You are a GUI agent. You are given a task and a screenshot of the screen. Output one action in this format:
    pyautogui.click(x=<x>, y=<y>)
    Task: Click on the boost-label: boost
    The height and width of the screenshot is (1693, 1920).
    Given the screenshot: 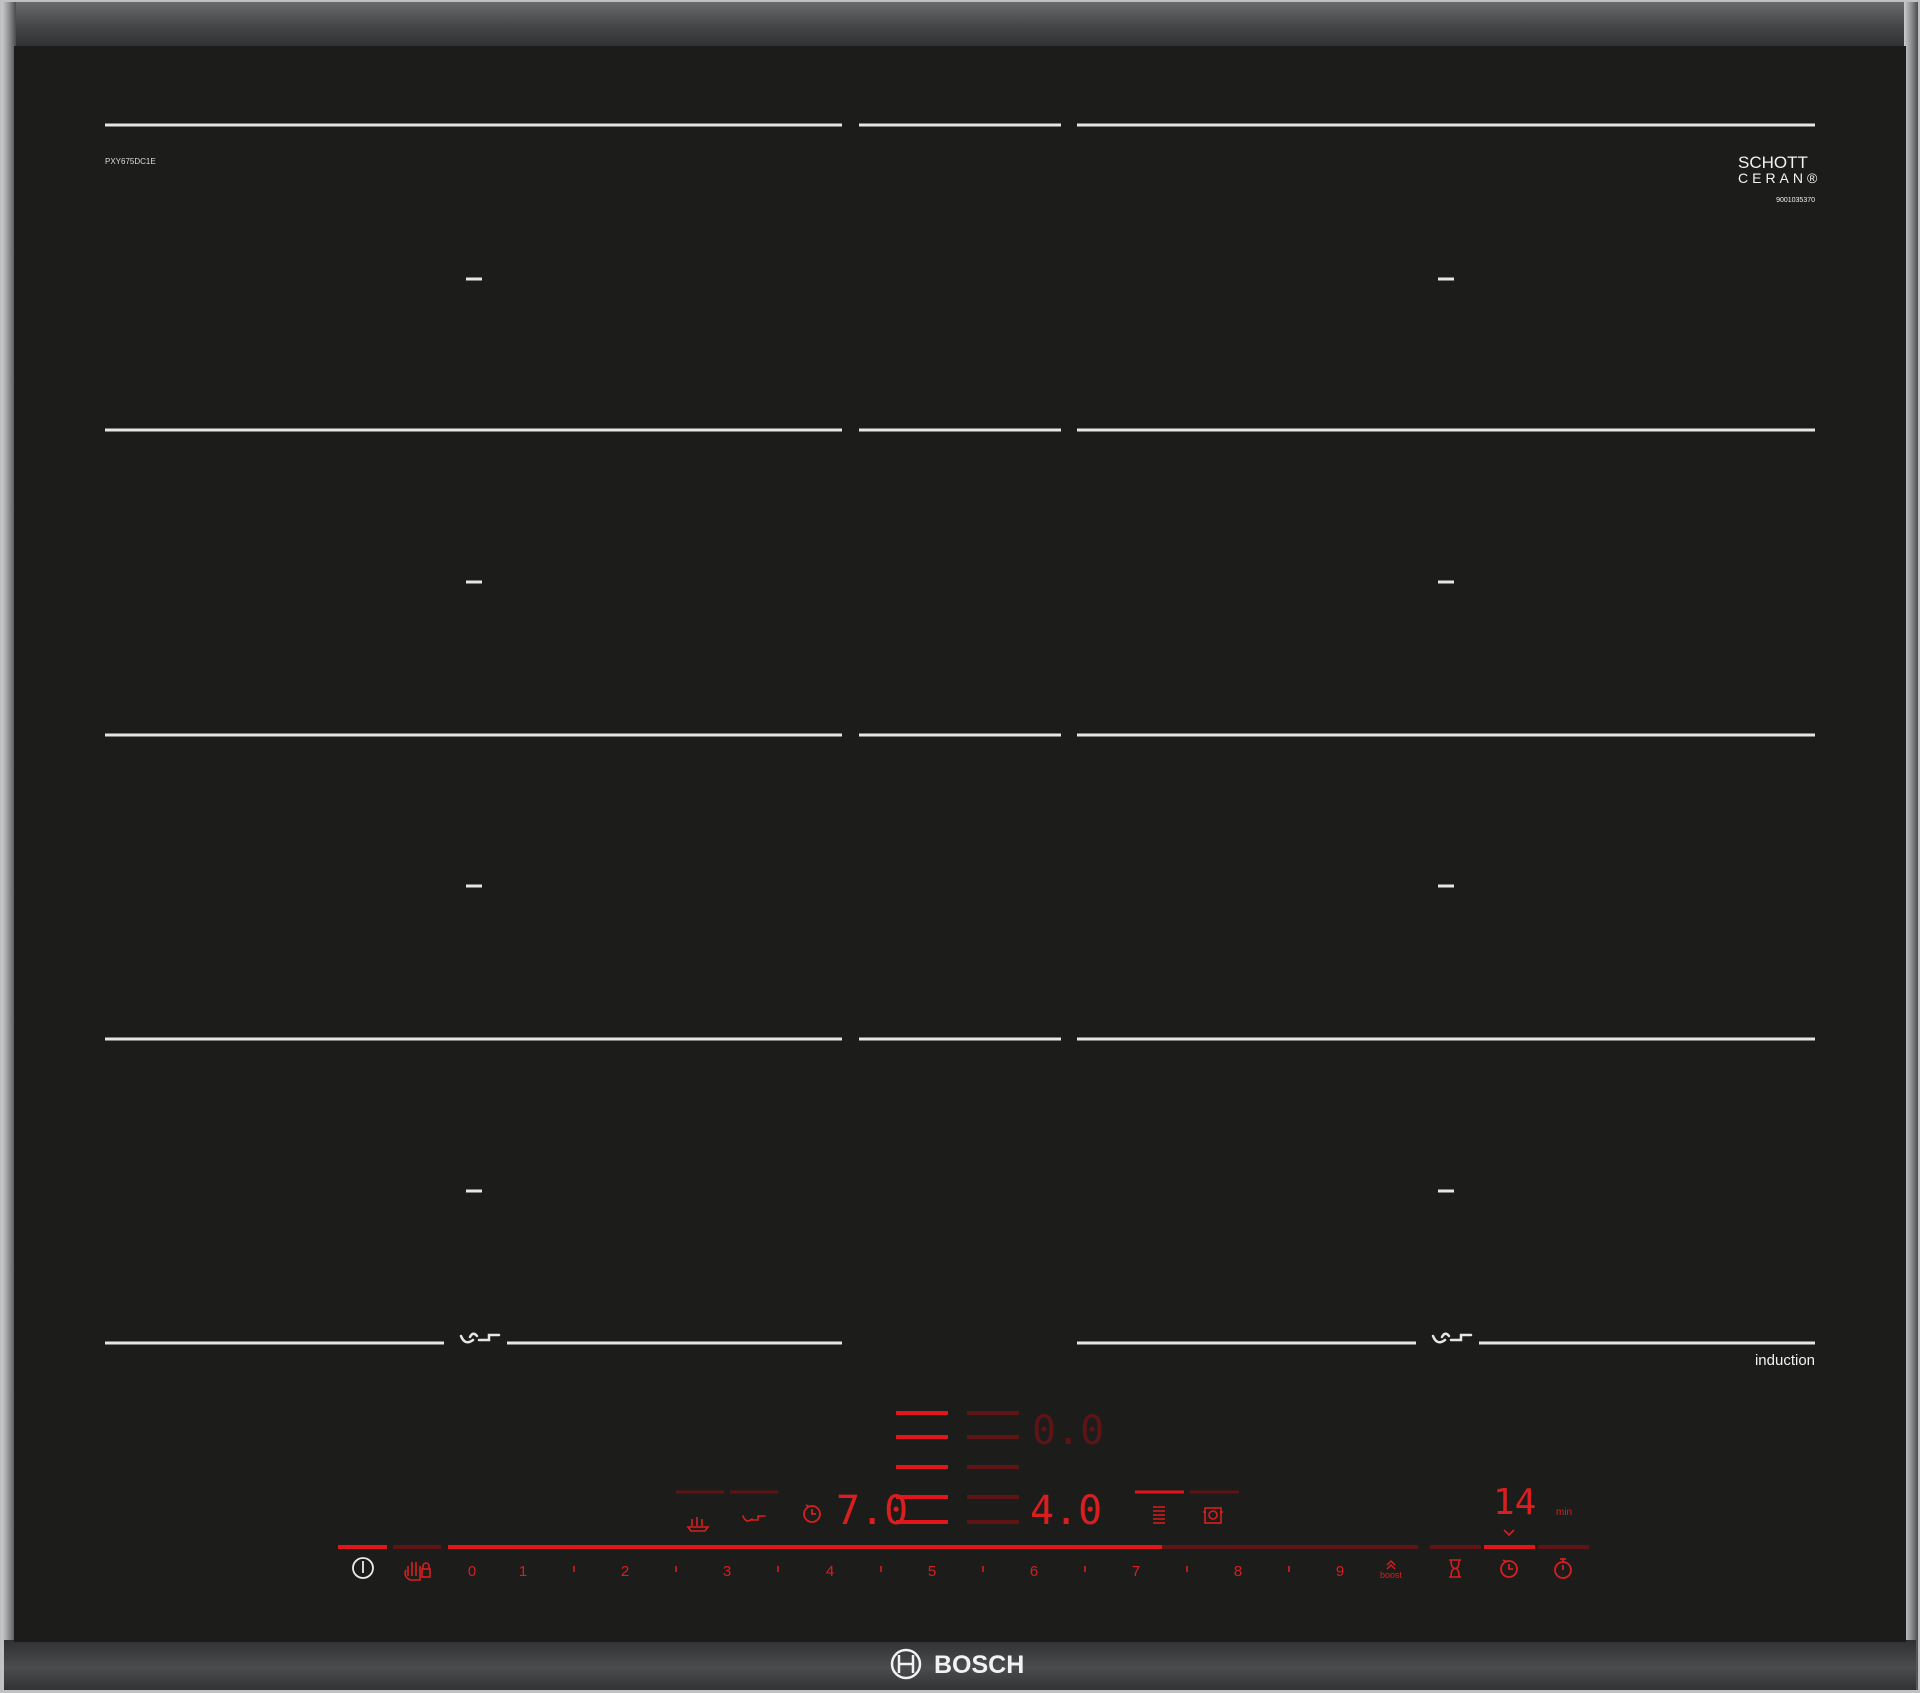 What is the action you would take?
    pyautogui.click(x=1391, y=1575)
    